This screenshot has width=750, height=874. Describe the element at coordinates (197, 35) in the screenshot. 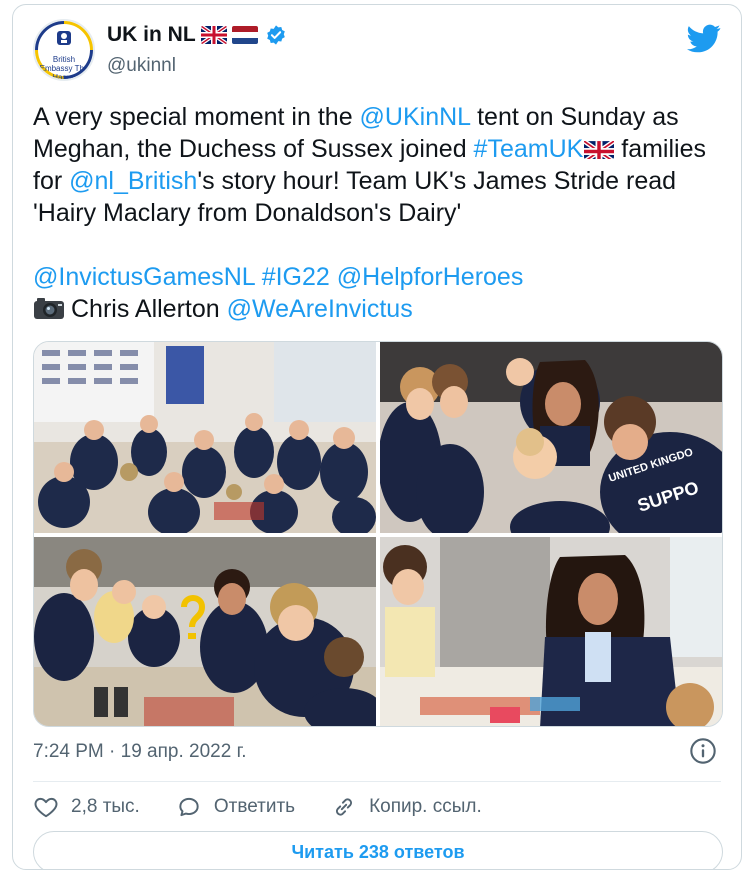

I see `name-row: UK in NL` at that location.